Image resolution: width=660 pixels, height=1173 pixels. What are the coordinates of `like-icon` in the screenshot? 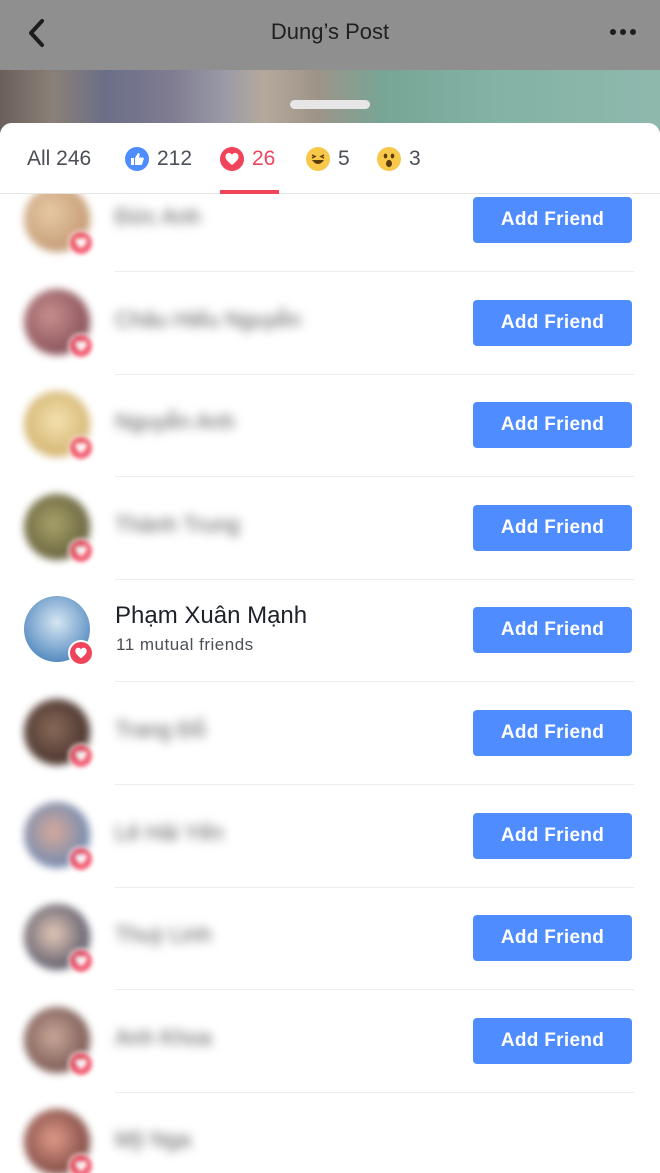 It's located at (137, 159).